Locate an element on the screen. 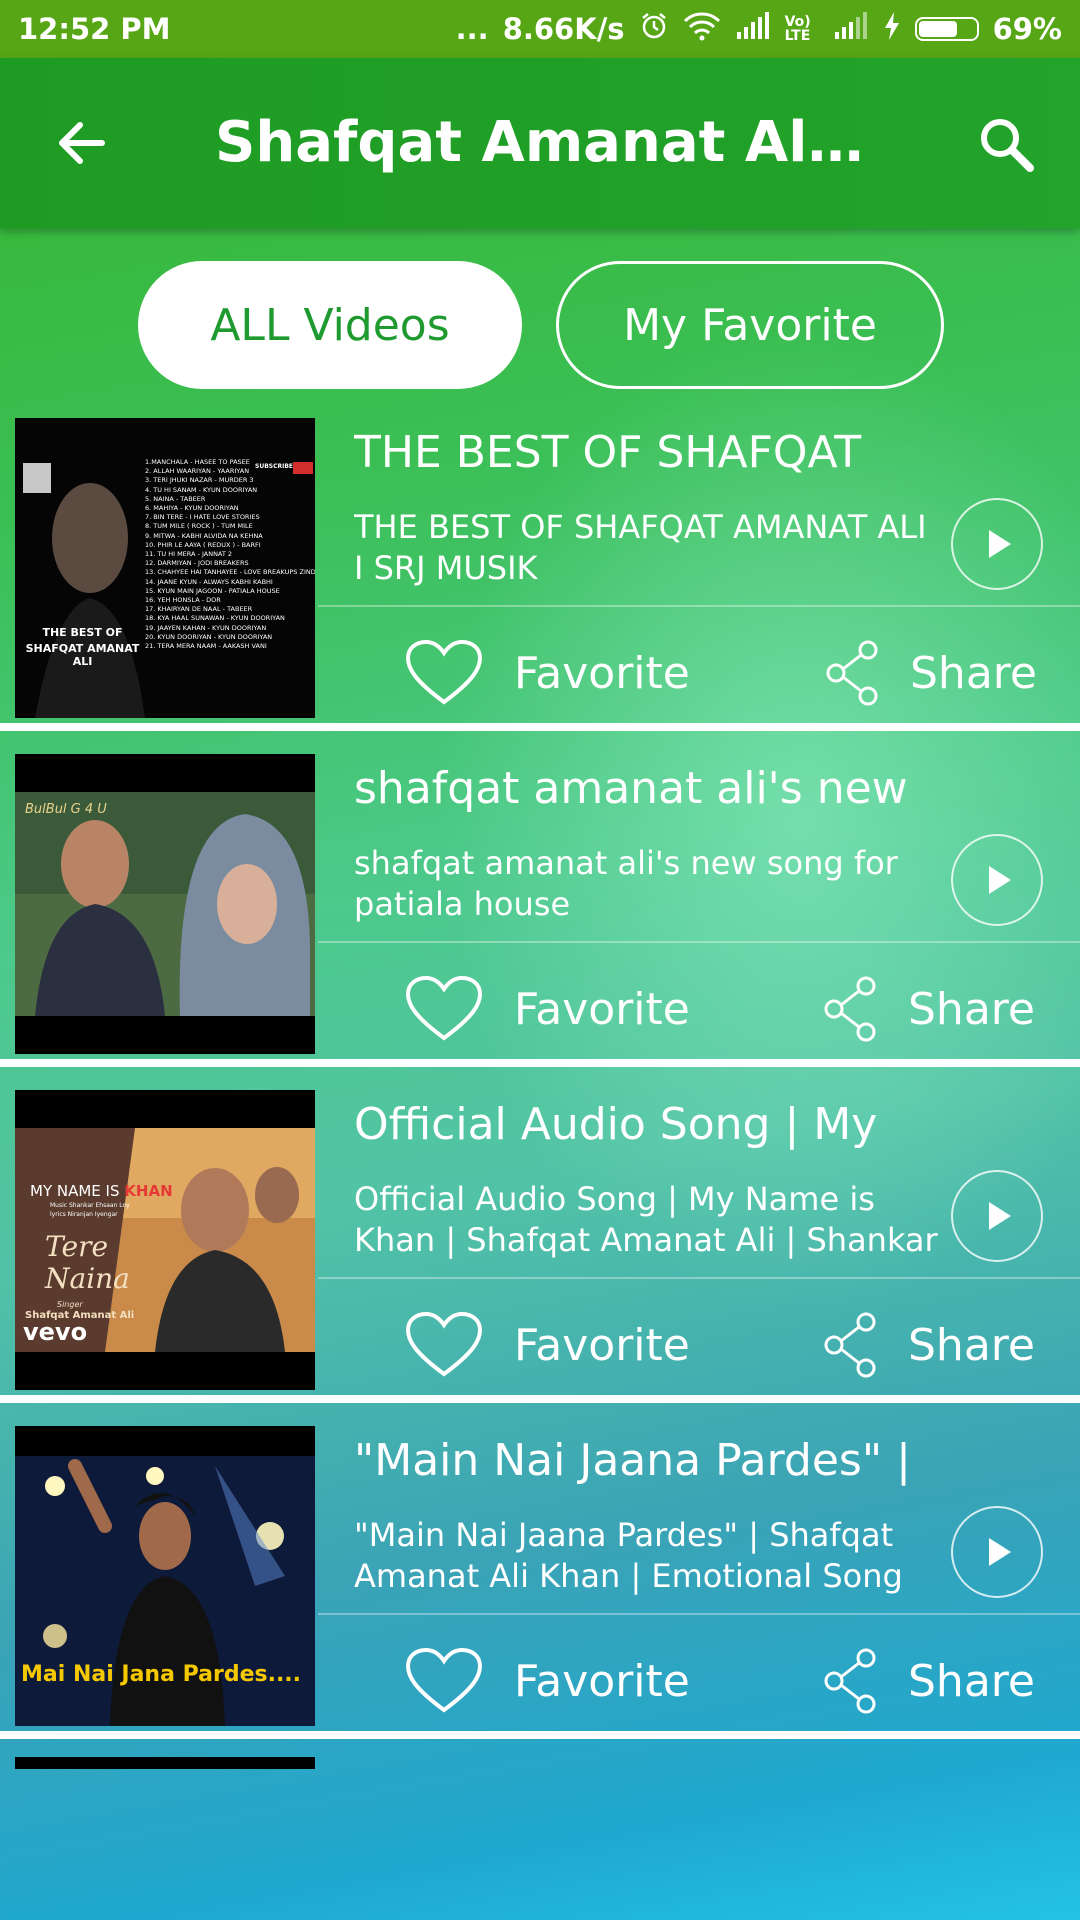 This screenshot has height=1920, width=1080. tab-all-videos: ALL Videos is located at coordinates (330, 325).